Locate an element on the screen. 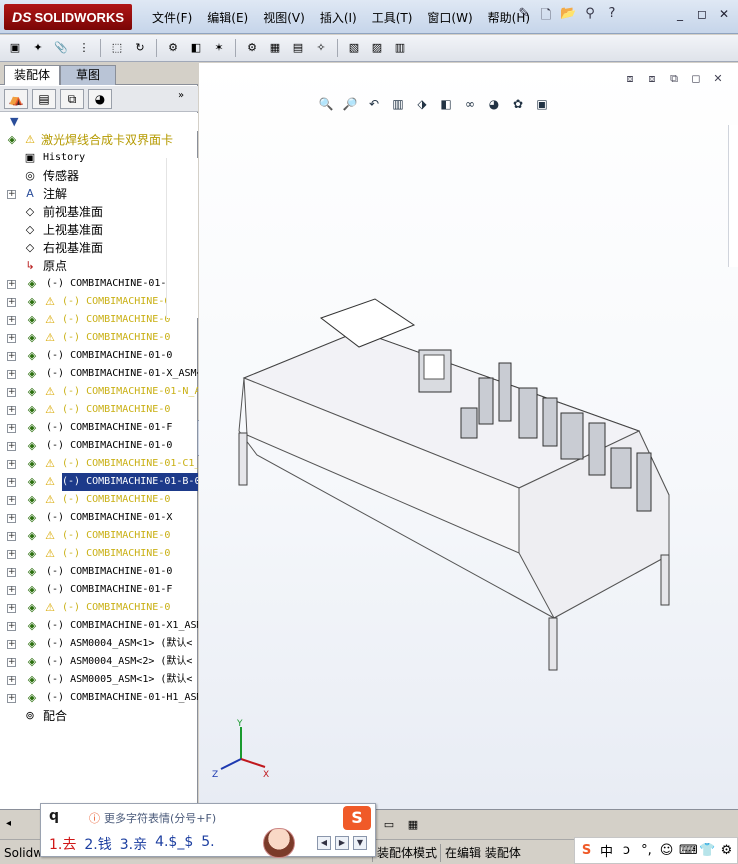 The image size is (738, 864). previous-view-icon: ↶ is located at coordinates (374, 104).